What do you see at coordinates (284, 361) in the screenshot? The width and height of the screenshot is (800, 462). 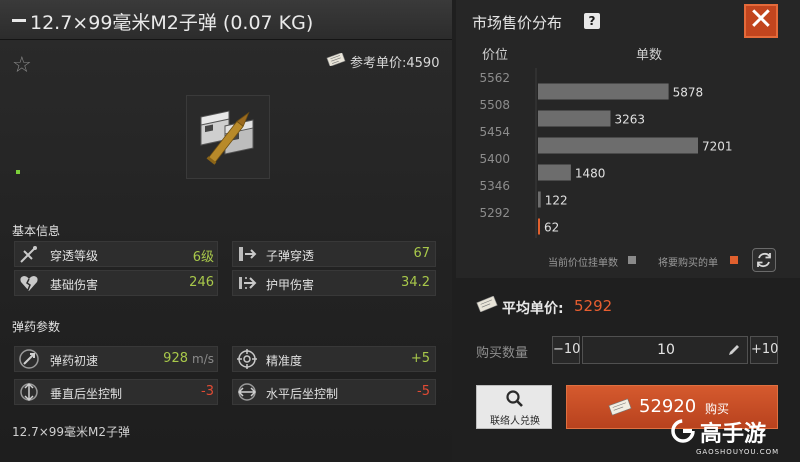 I see `stat-label: 精准度` at bounding box center [284, 361].